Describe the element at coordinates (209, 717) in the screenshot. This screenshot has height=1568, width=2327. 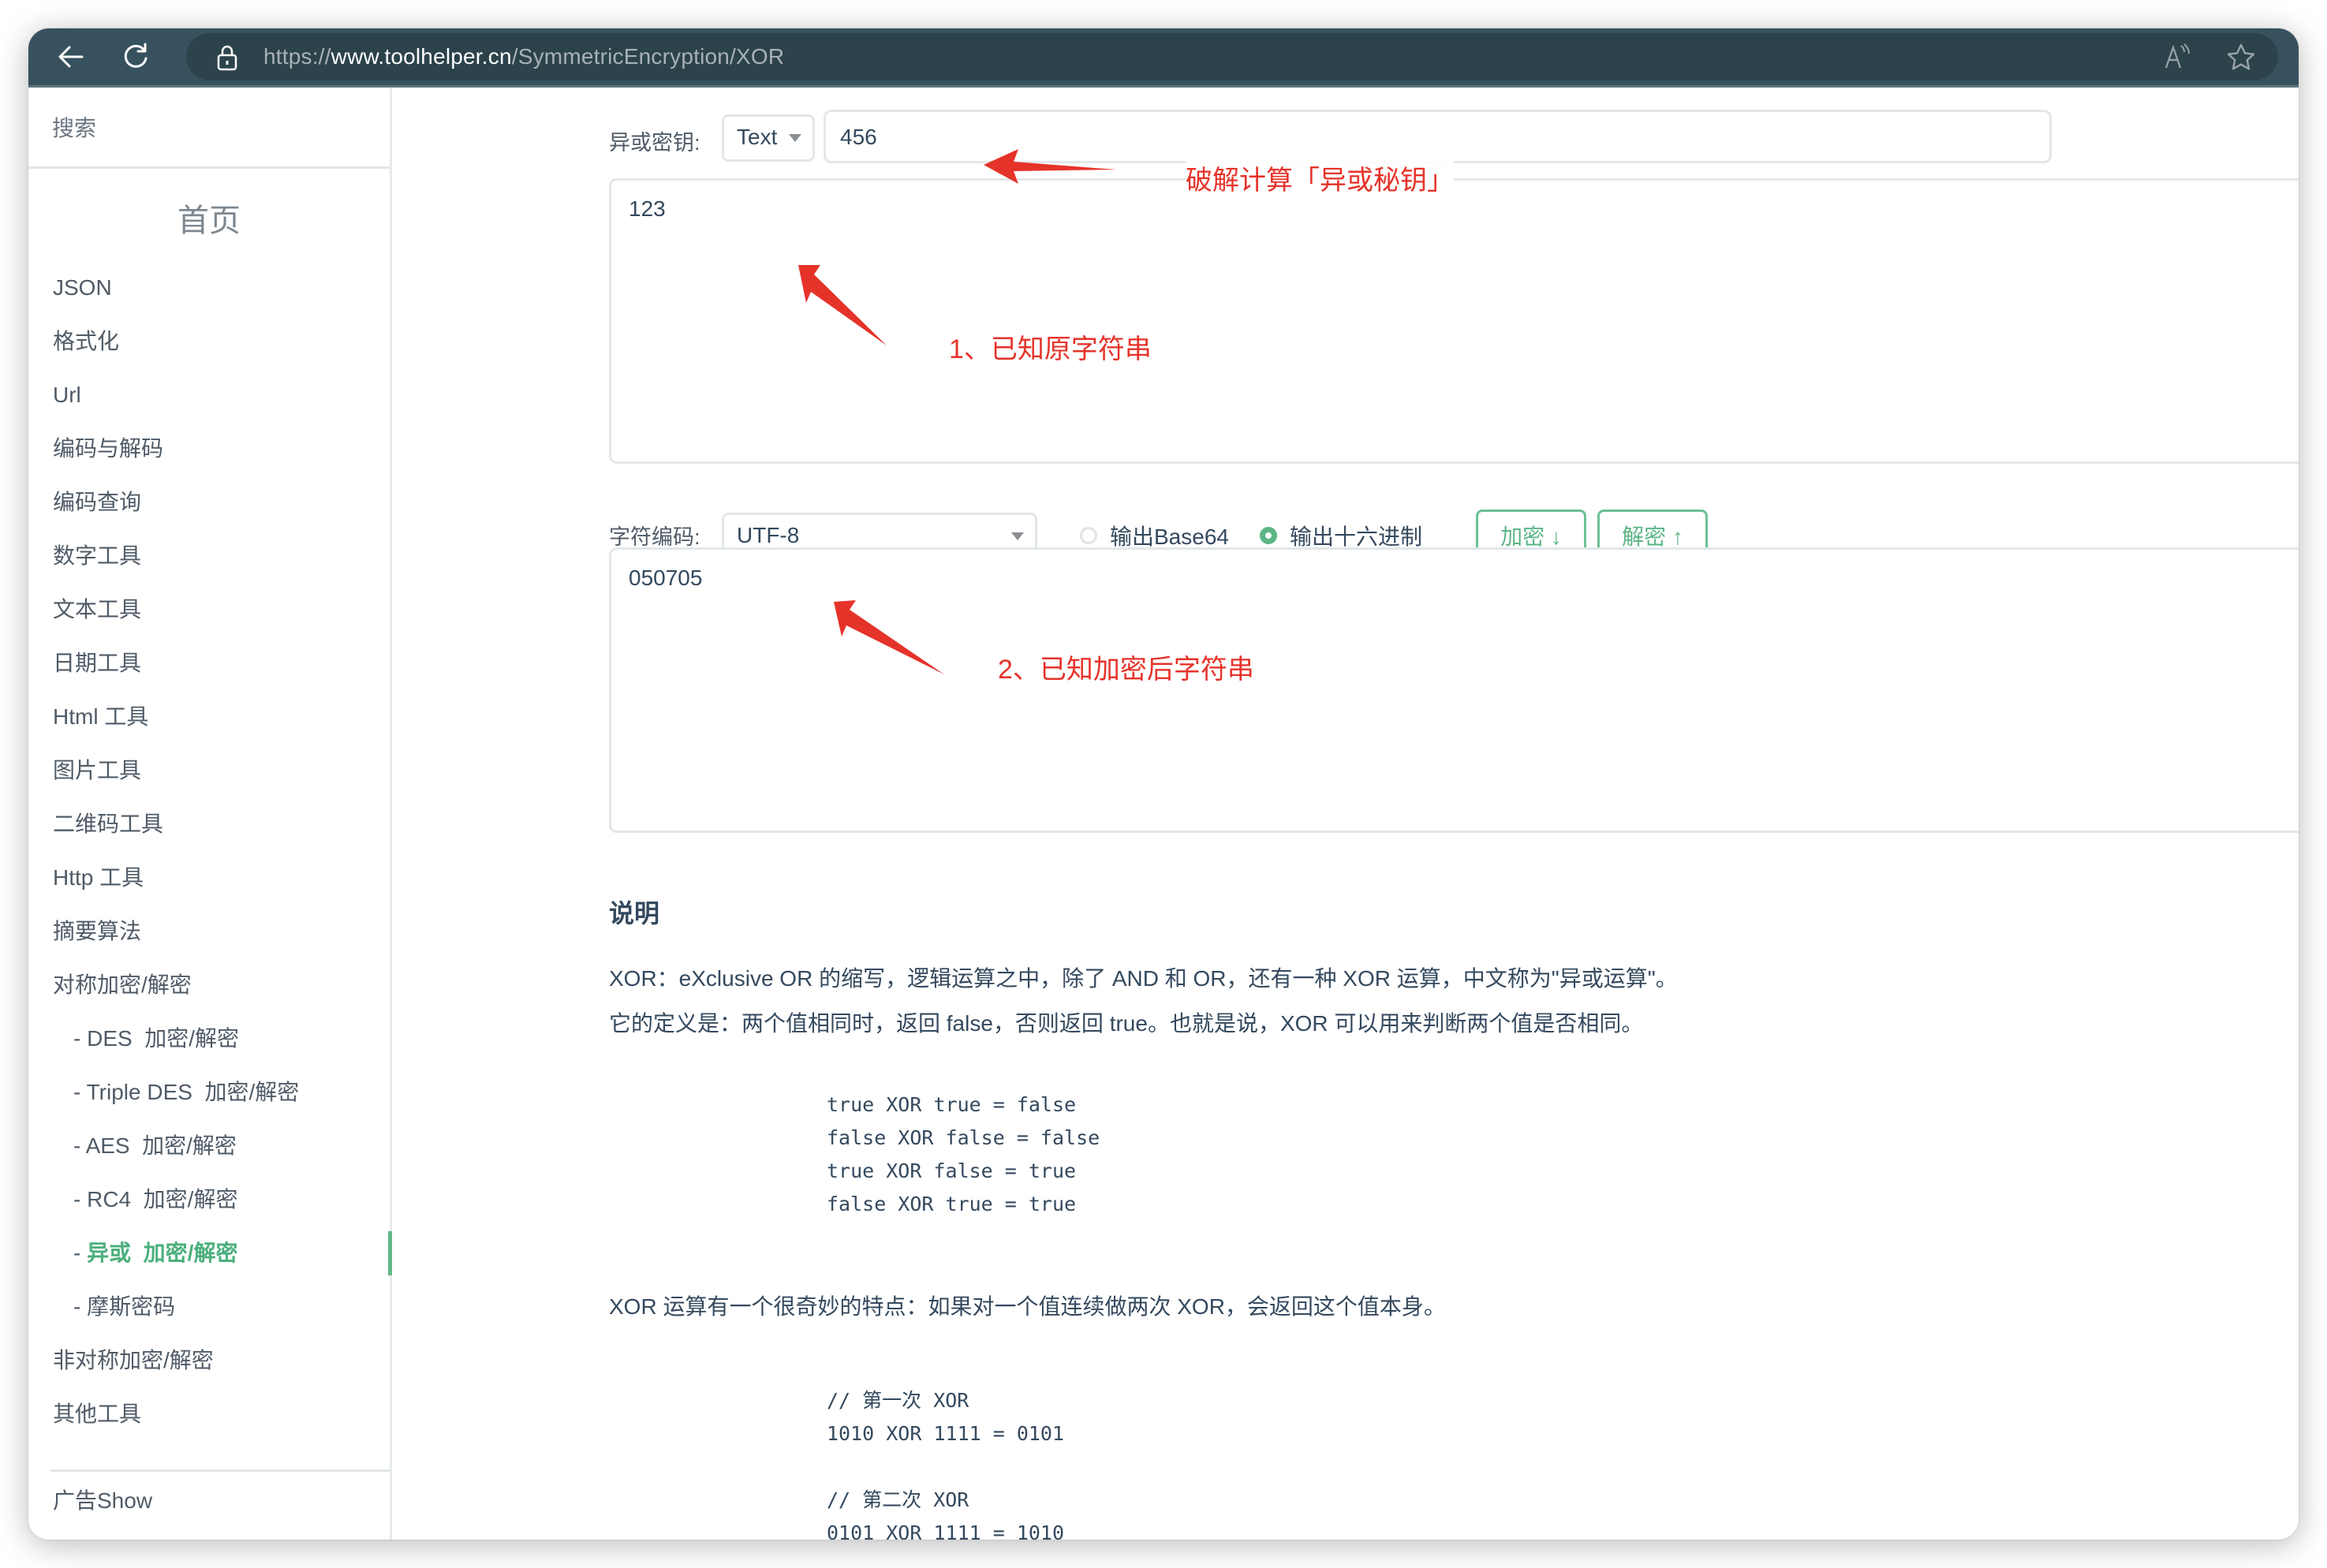
I see `sidebar-item: Html 工具` at that location.